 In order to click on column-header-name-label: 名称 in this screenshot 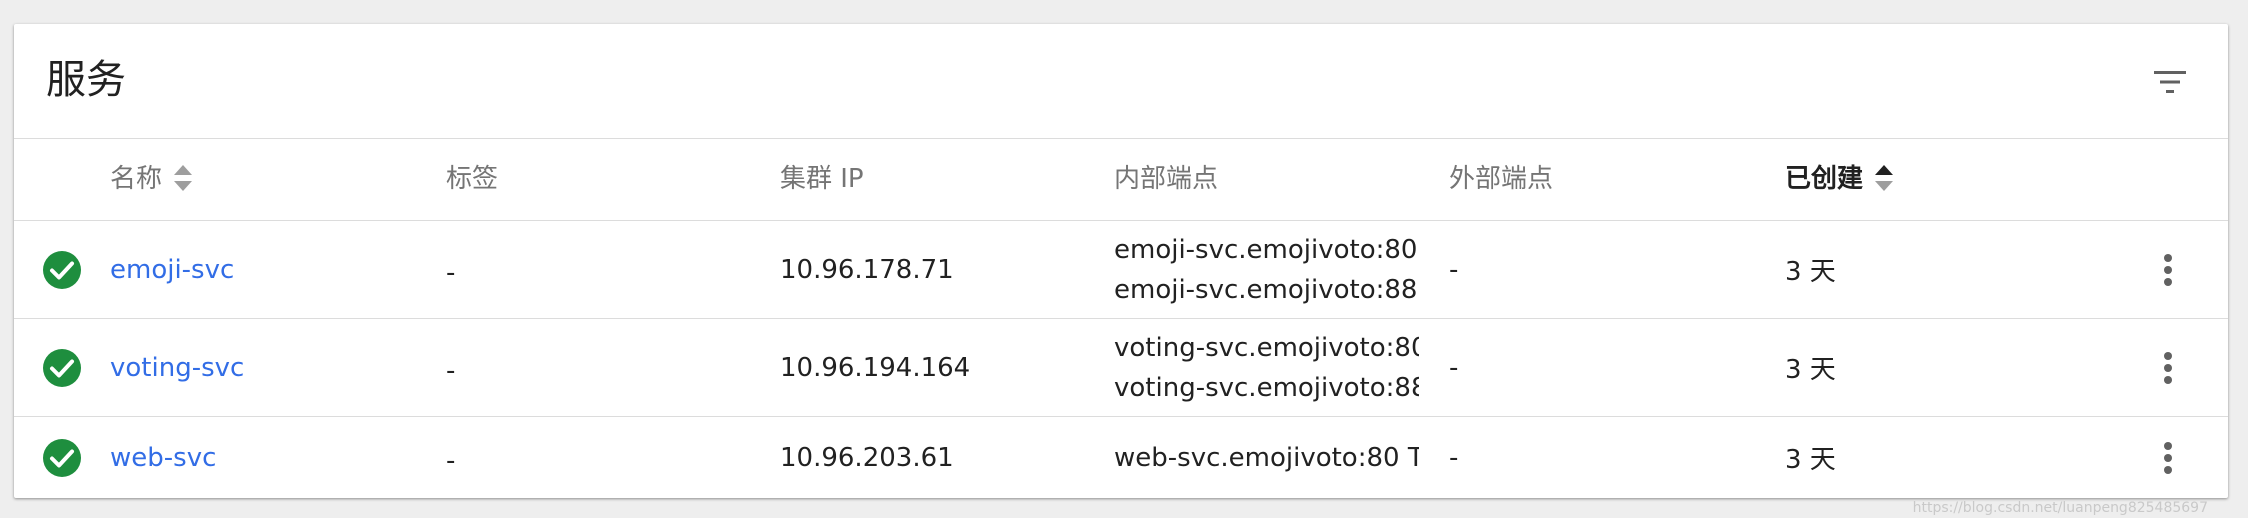, I will do `click(136, 179)`.